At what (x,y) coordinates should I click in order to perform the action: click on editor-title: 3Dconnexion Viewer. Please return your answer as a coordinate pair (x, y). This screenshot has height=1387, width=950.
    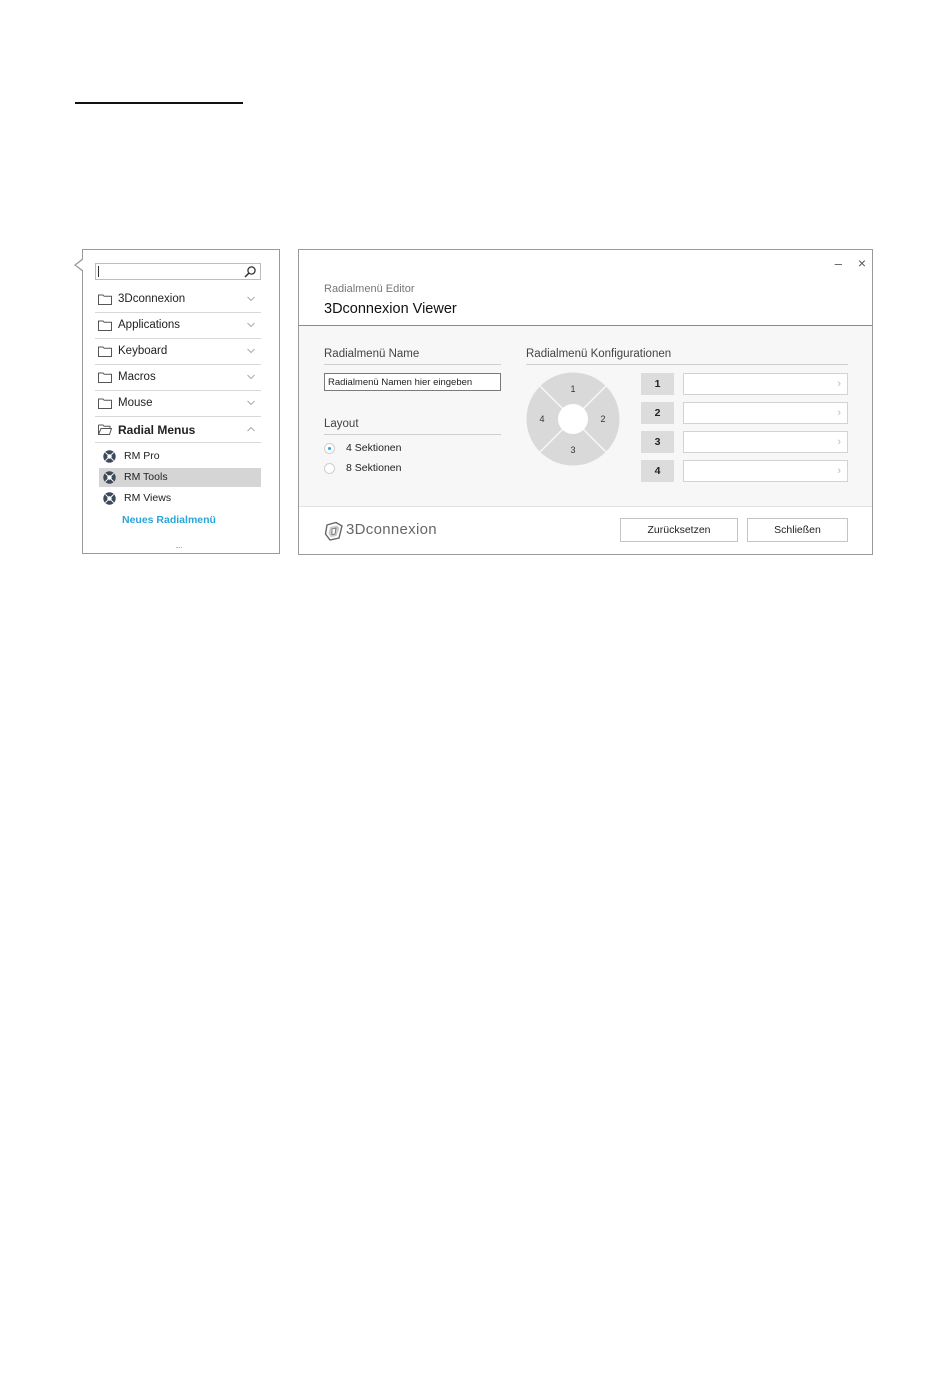
    Looking at the image, I should click on (390, 309).